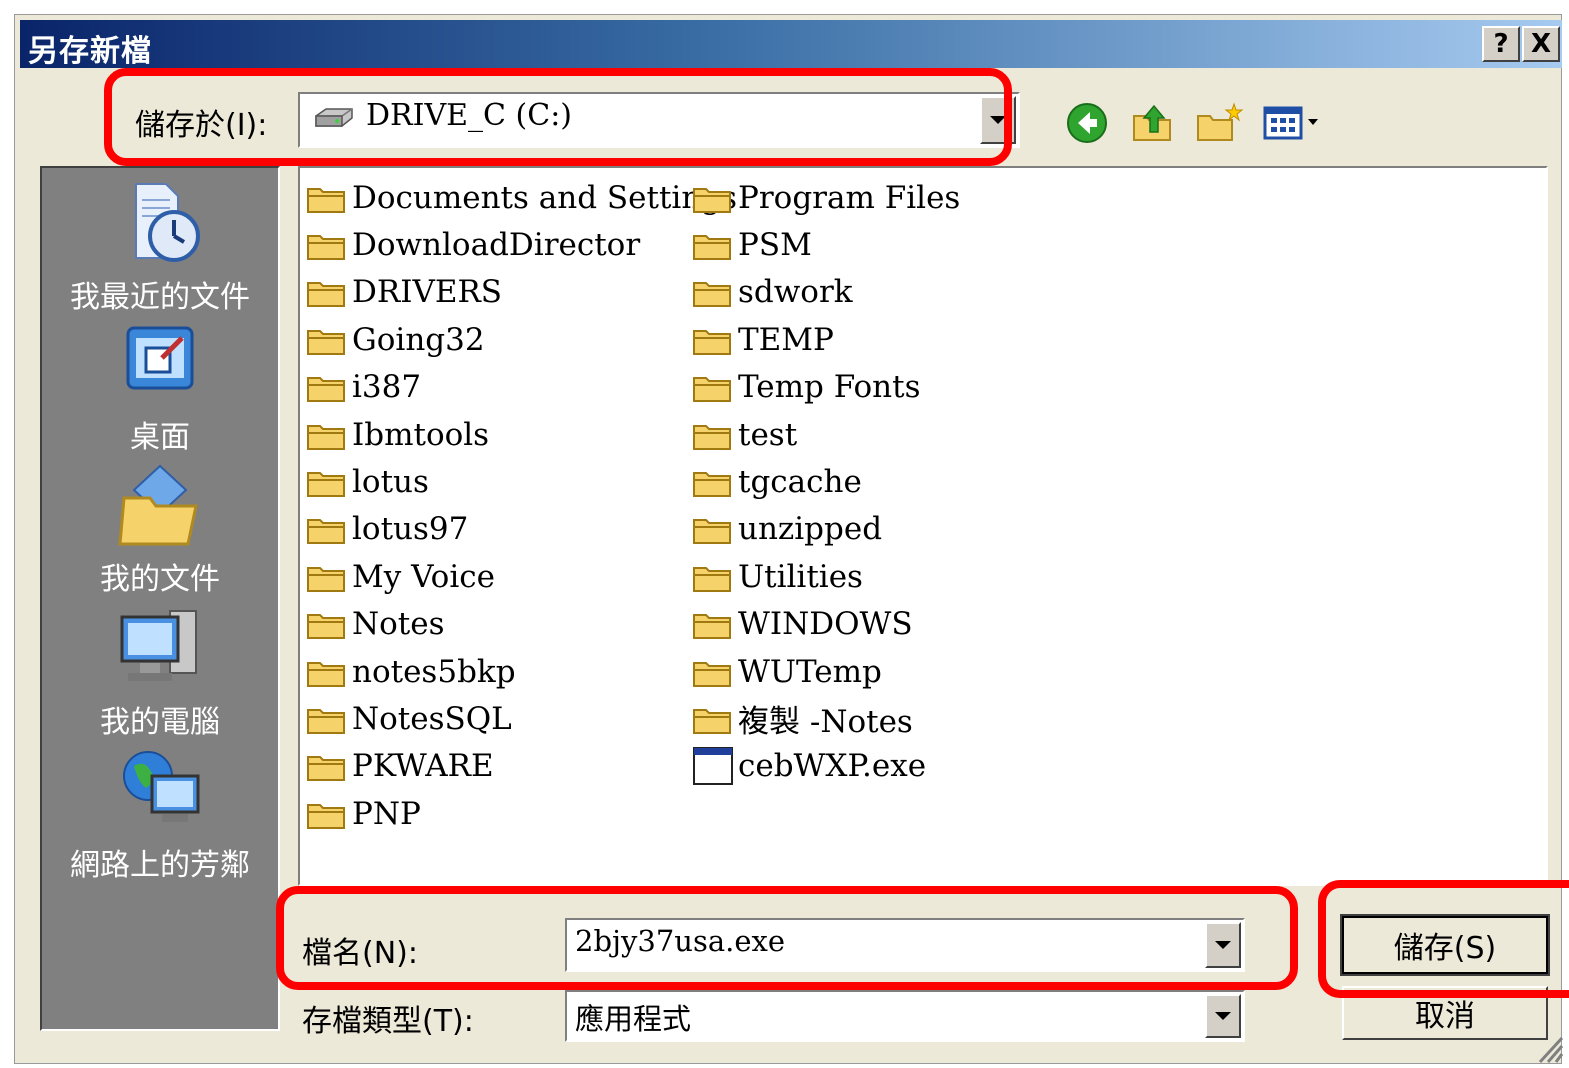  What do you see at coordinates (1549, 1047) in the screenshot?
I see `resize-grip-icon` at bounding box center [1549, 1047].